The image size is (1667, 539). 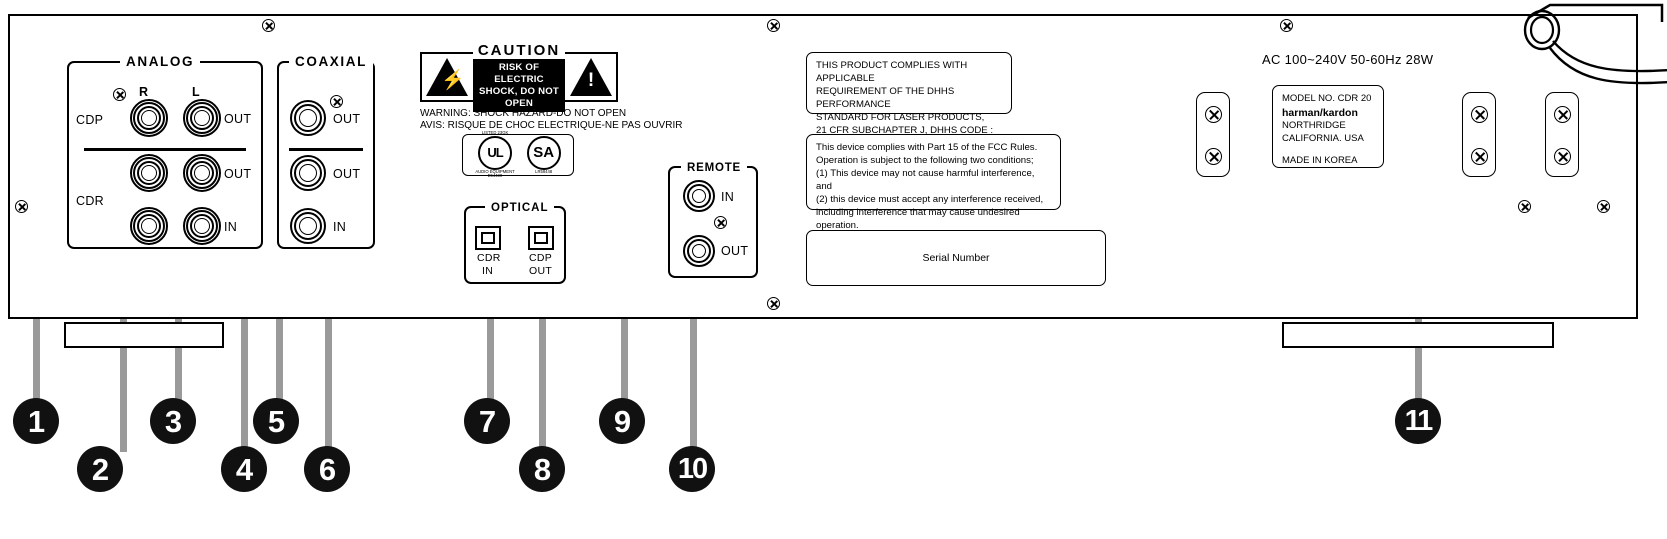 What do you see at coordinates (144, 335) in the screenshot?
I see `chassis-foot-left` at bounding box center [144, 335].